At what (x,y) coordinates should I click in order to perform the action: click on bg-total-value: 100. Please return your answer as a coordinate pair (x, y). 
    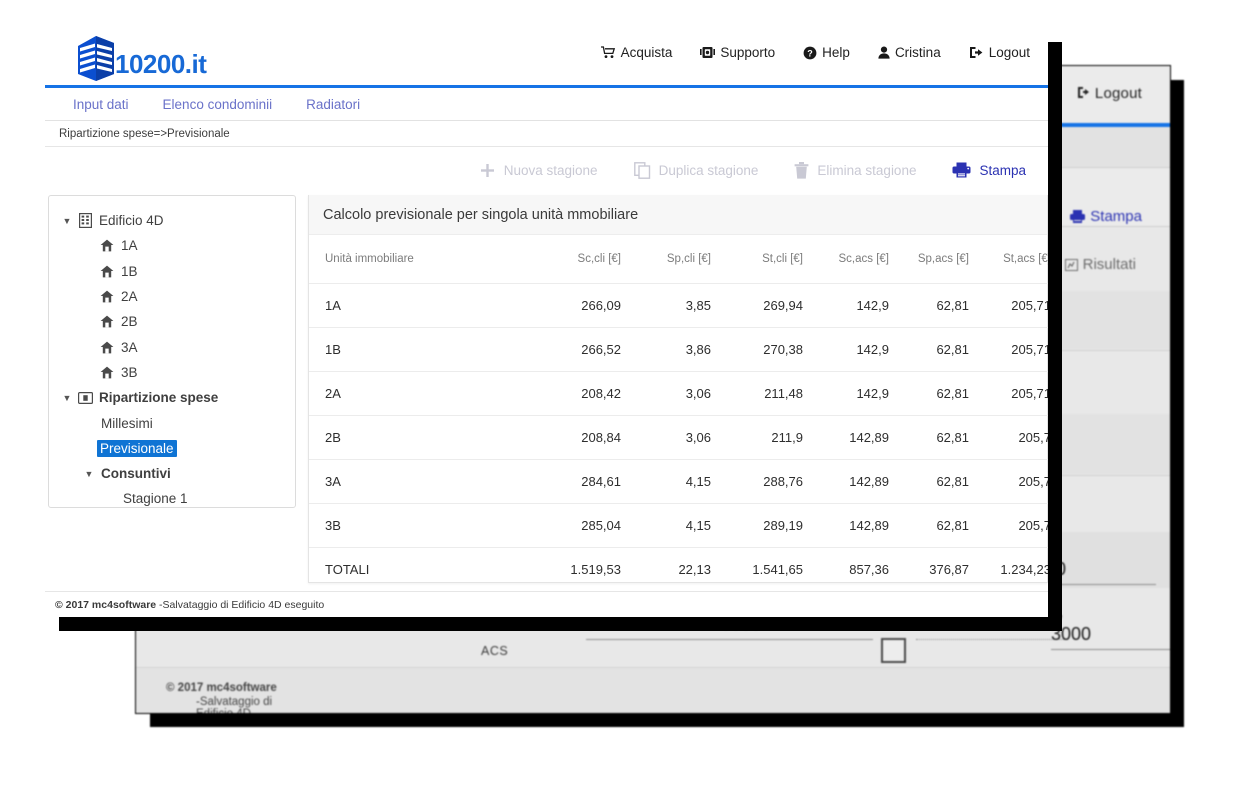
    Looking at the image, I should click on (1051, 569).